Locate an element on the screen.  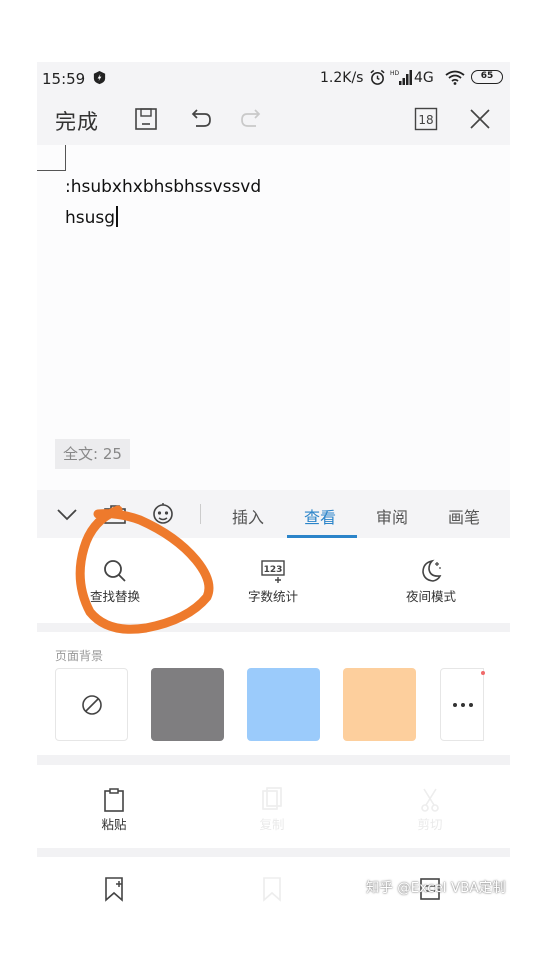
tab-review: 审阅 is located at coordinates (392, 516).